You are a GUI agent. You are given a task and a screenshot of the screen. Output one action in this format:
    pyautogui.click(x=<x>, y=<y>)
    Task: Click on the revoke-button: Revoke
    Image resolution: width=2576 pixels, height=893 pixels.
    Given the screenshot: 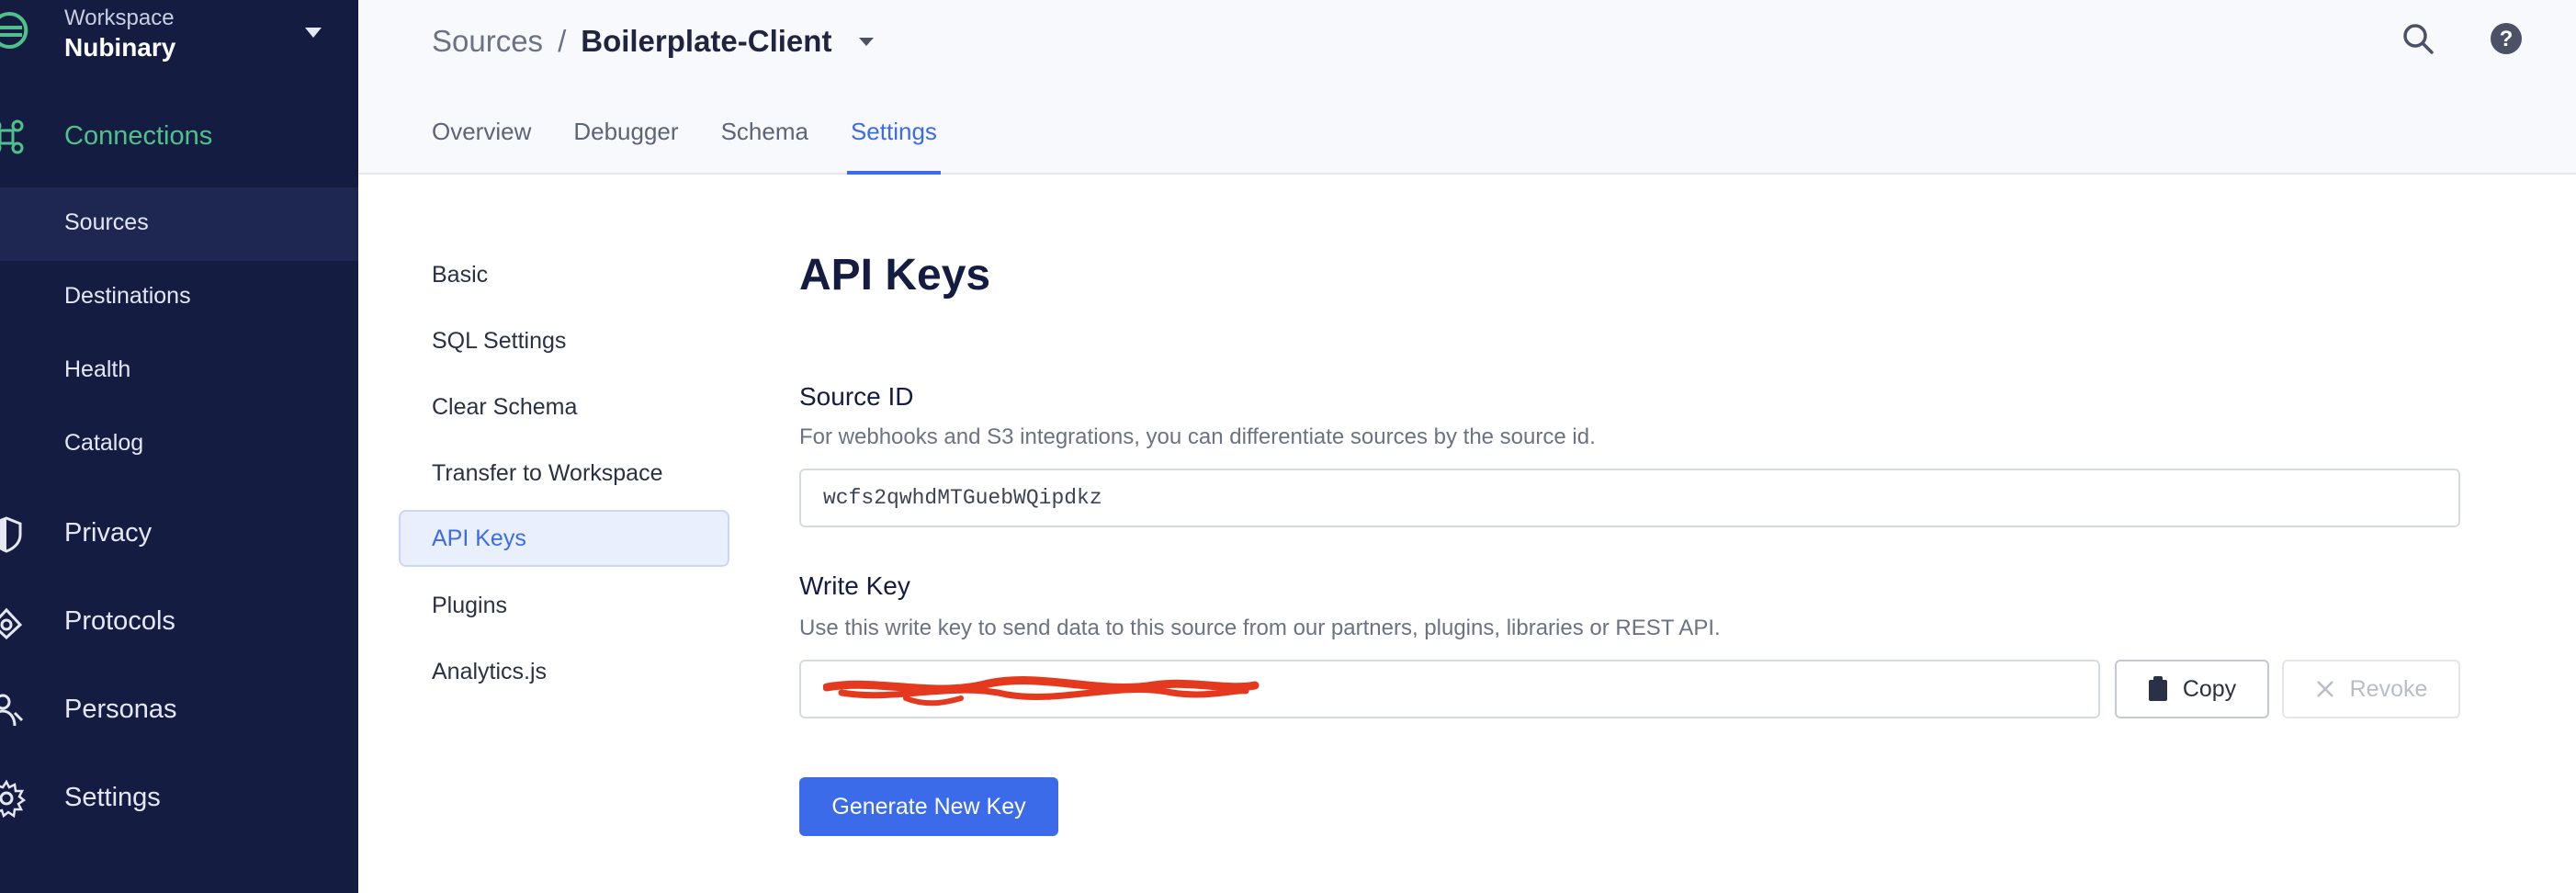 What is the action you would take?
    pyautogui.click(x=2371, y=689)
    